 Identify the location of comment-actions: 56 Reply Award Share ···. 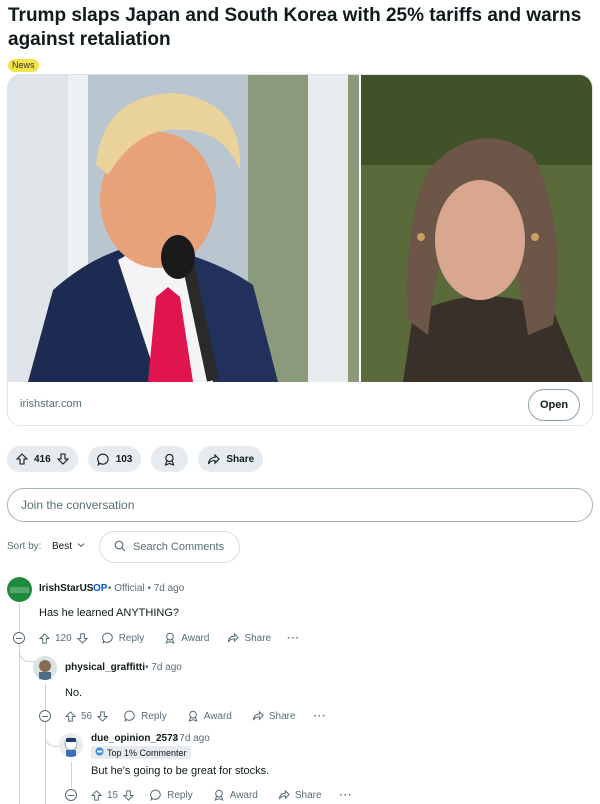
(196, 716).